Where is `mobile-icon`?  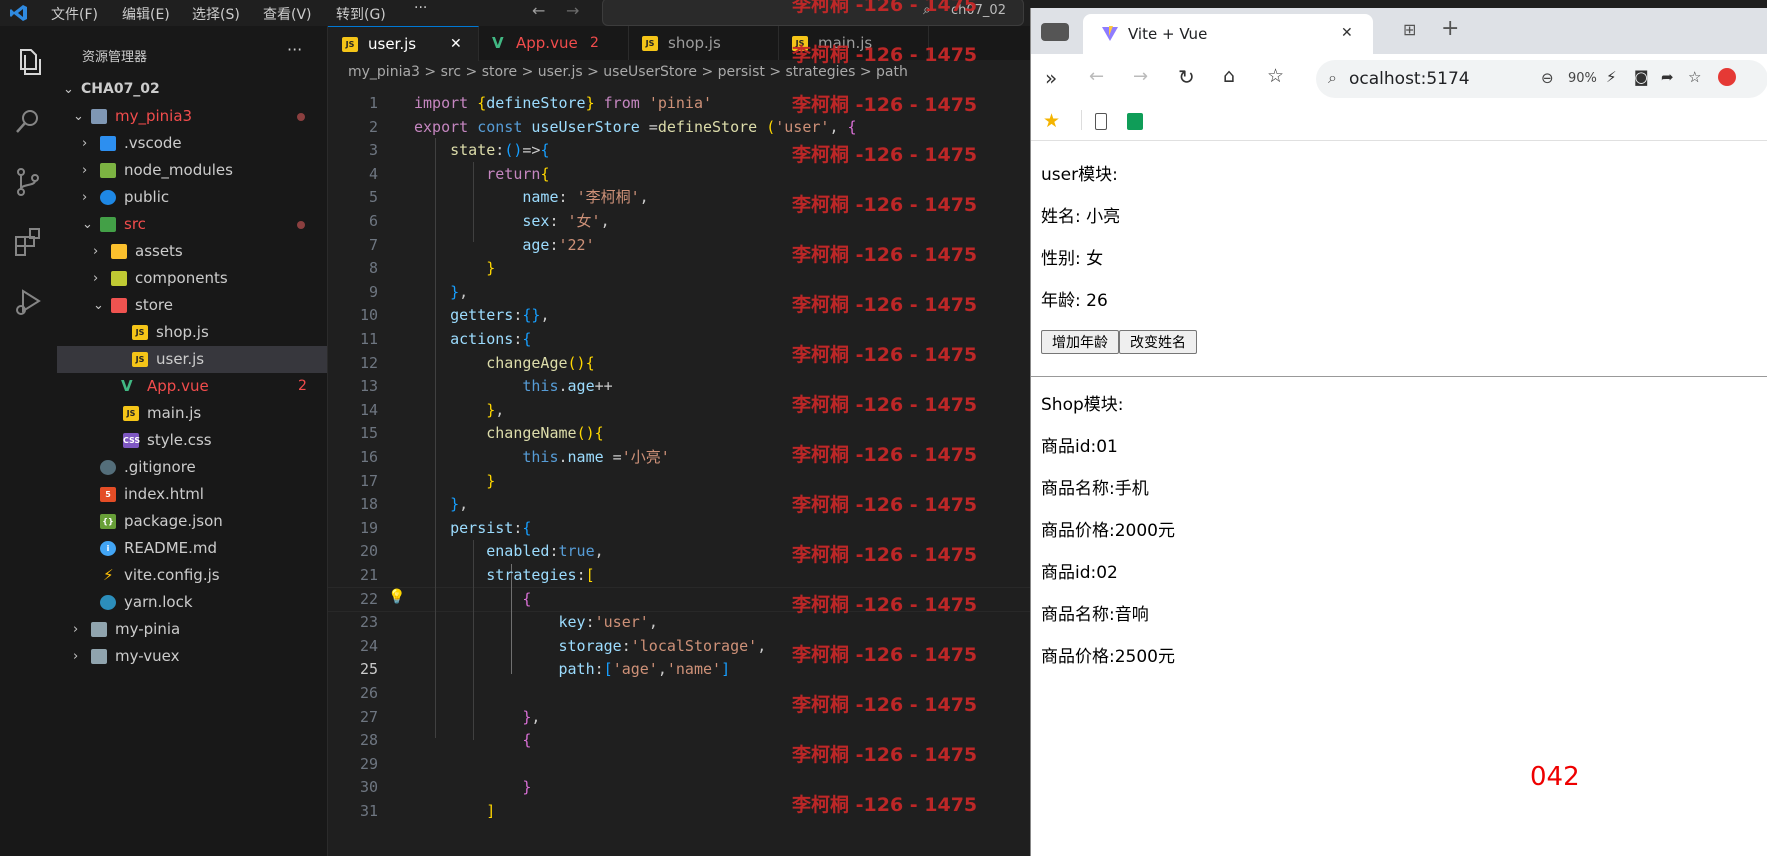
mobile-icon is located at coordinates (1101, 121).